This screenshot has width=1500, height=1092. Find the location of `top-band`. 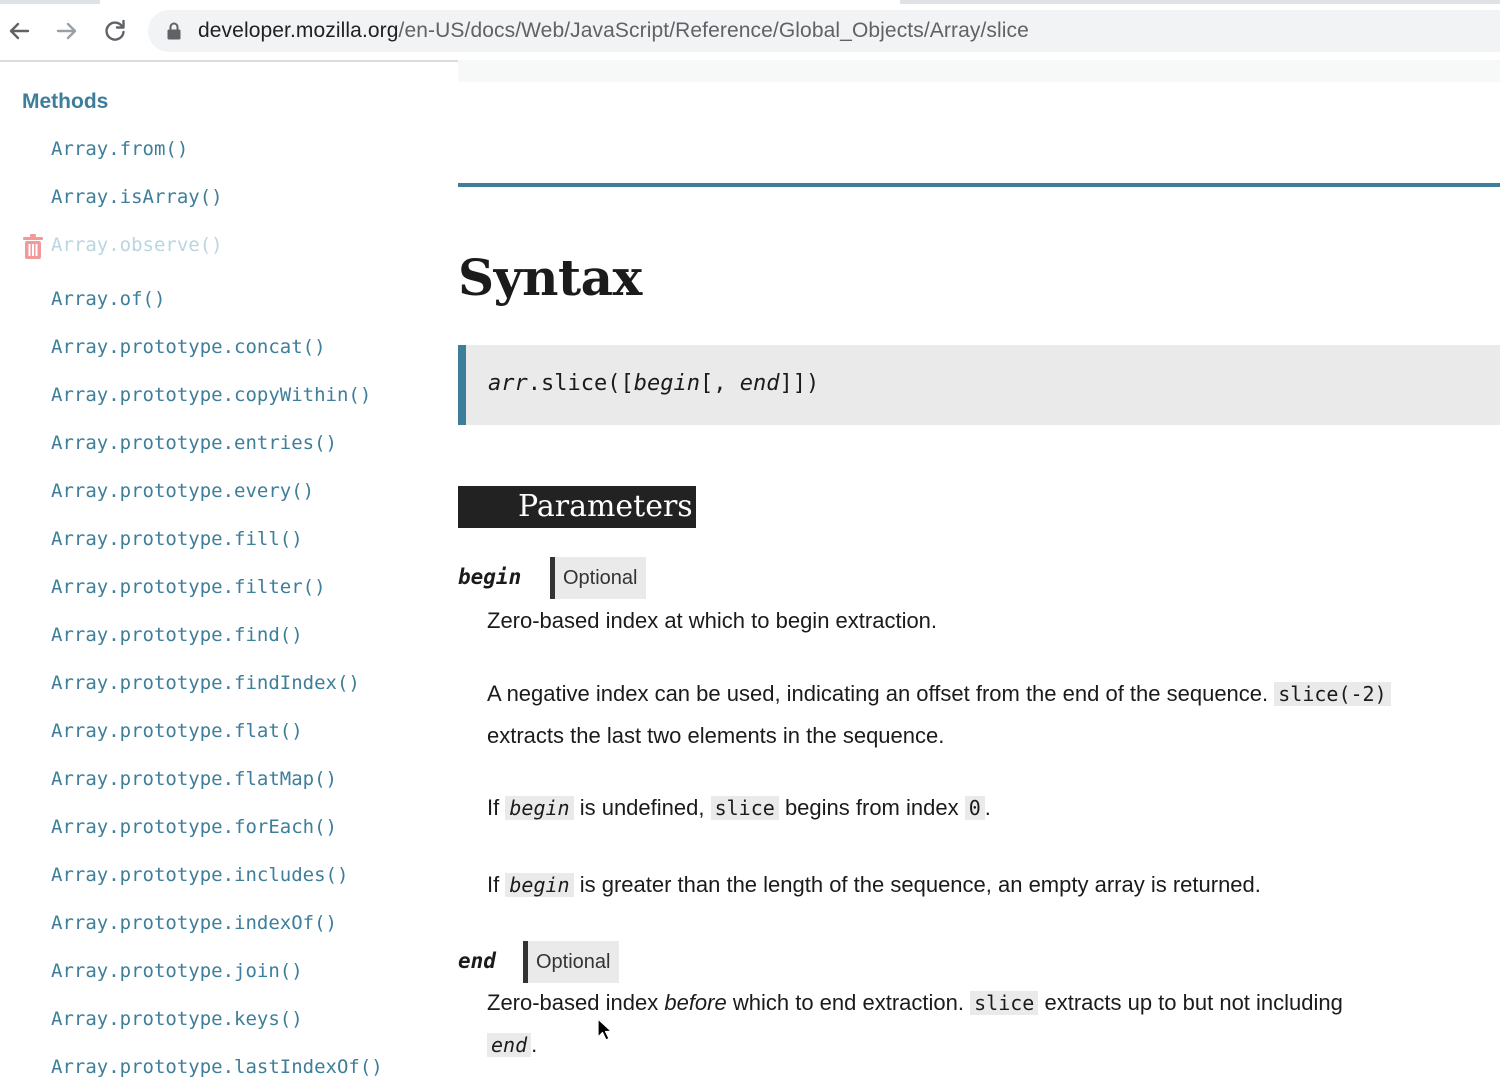

top-band is located at coordinates (979, 71).